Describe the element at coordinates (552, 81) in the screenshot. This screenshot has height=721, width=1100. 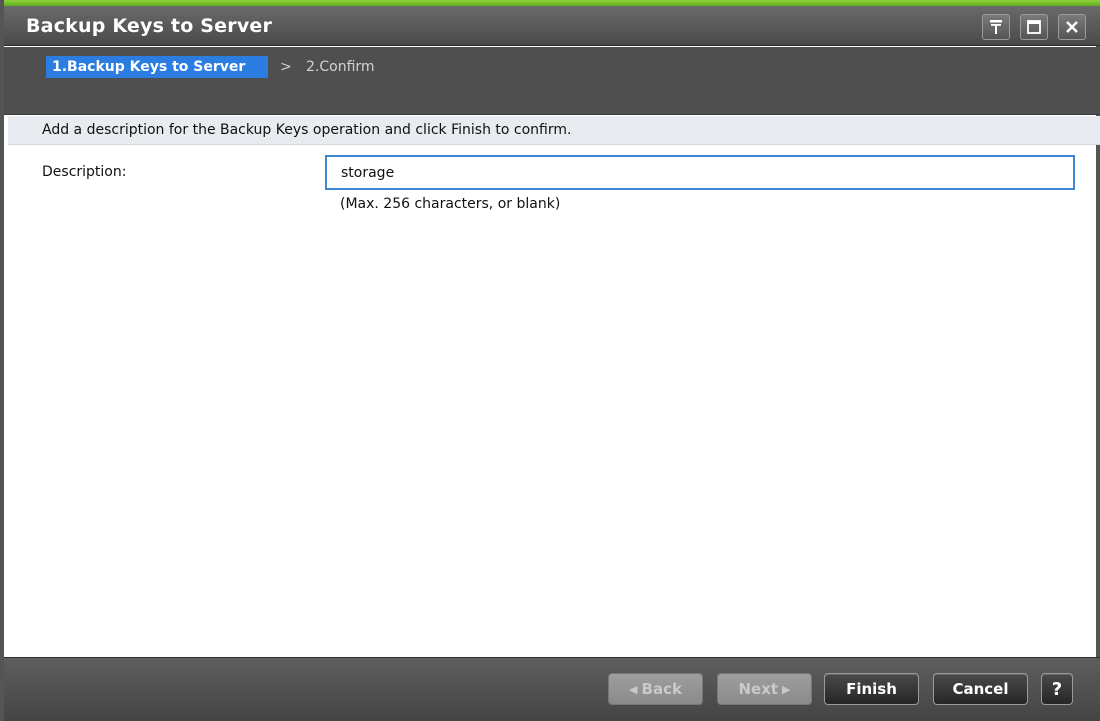
I see `wizard-steps: 1.Backup Keys to Server > 2.Confirm` at that location.